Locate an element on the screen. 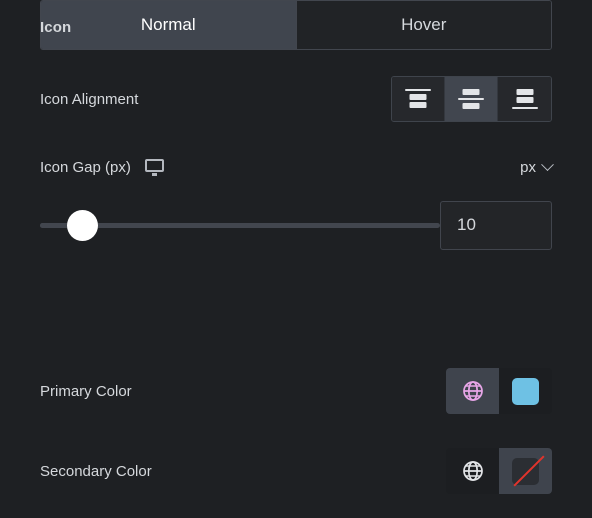 The image size is (592, 518). no-color-slash-icon is located at coordinates (529, 471).